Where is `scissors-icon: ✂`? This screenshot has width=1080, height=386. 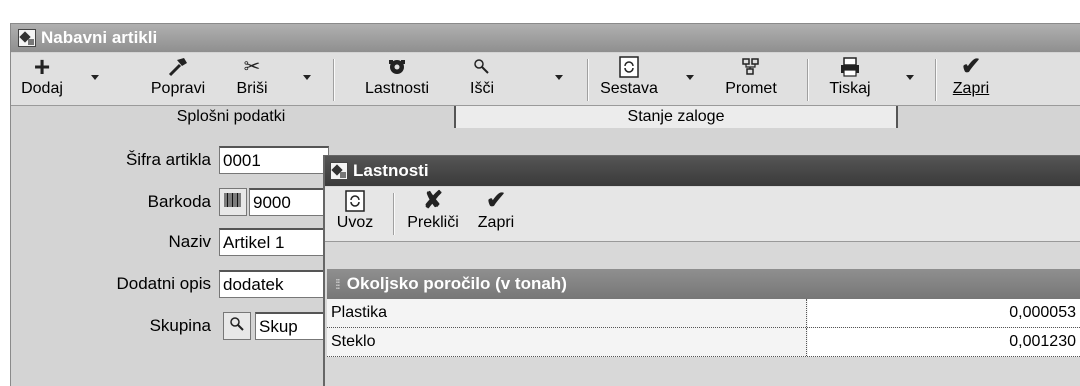 scissors-icon: ✂ is located at coordinates (252, 67).